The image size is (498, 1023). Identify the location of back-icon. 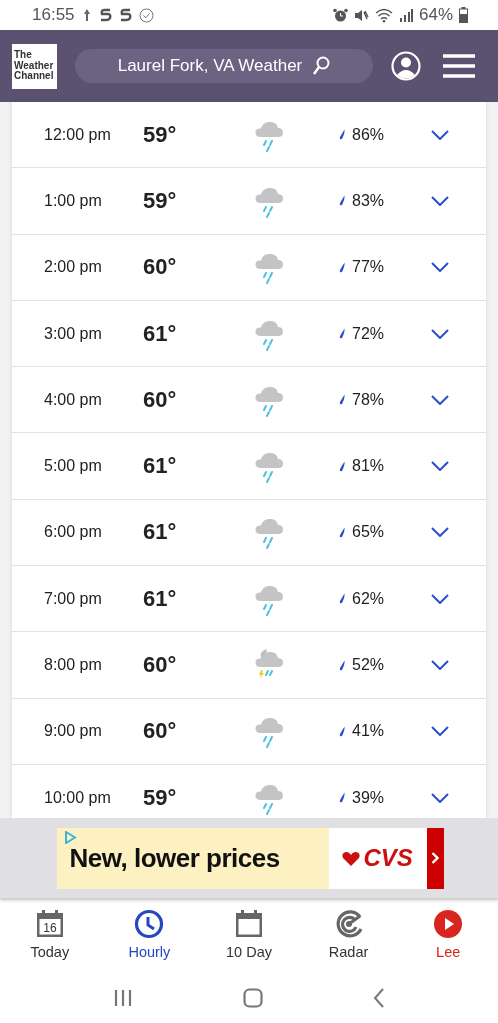
(379, 997).